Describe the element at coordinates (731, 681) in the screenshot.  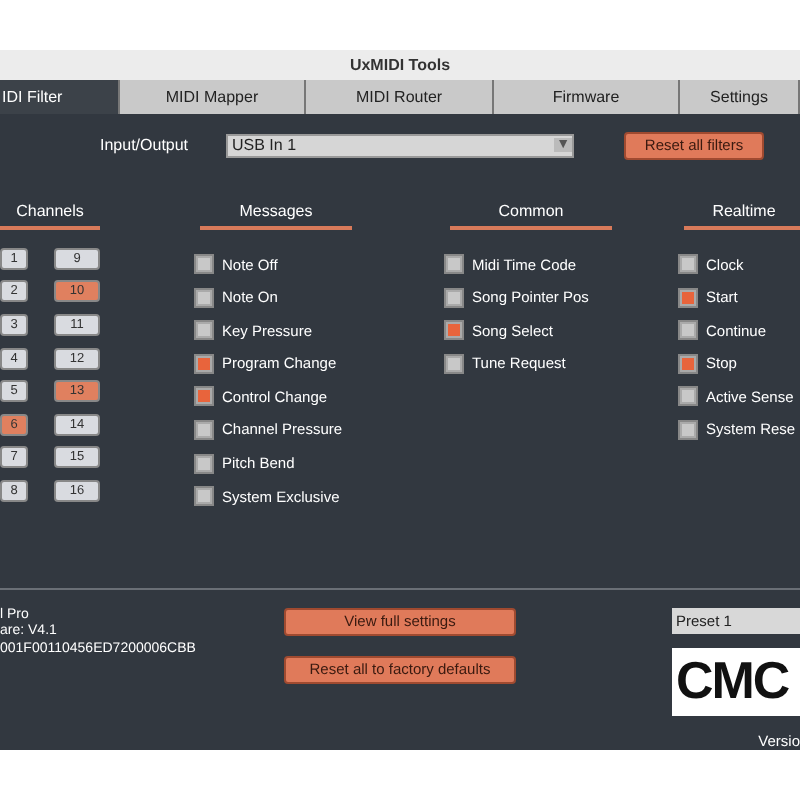
I see `logo: CMC` at that location.